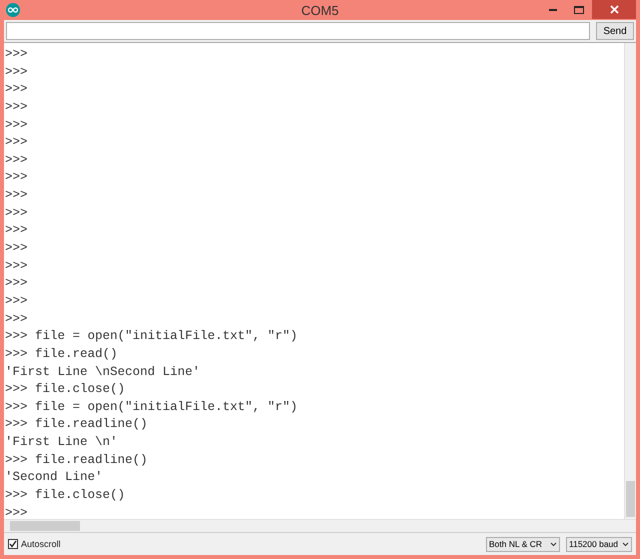  What do you see at coordinates (298, 31) in the screenshot?
I see `input-field` at bounding box center [298, 31].